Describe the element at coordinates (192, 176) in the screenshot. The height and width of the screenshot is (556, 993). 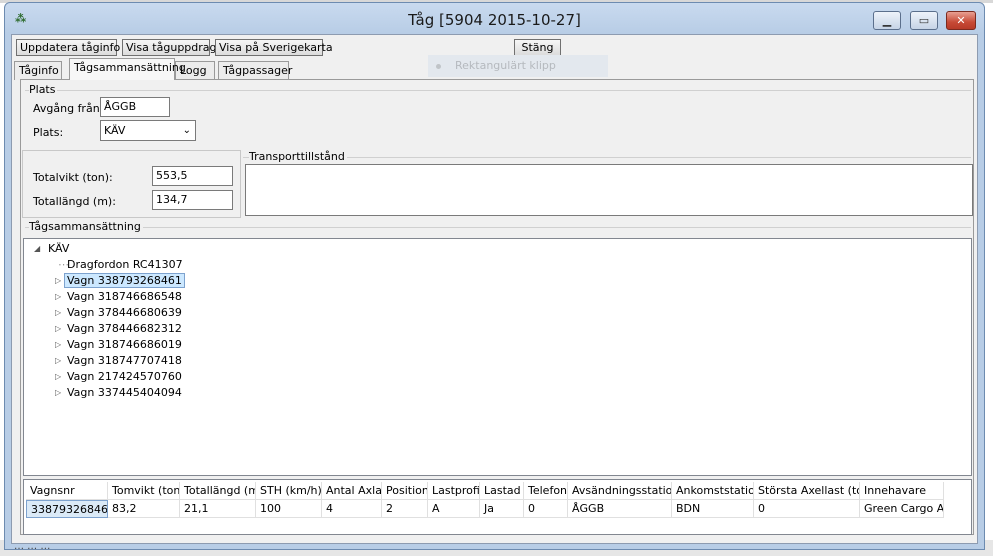
I see `total-weight-field: 553,5` at that location.